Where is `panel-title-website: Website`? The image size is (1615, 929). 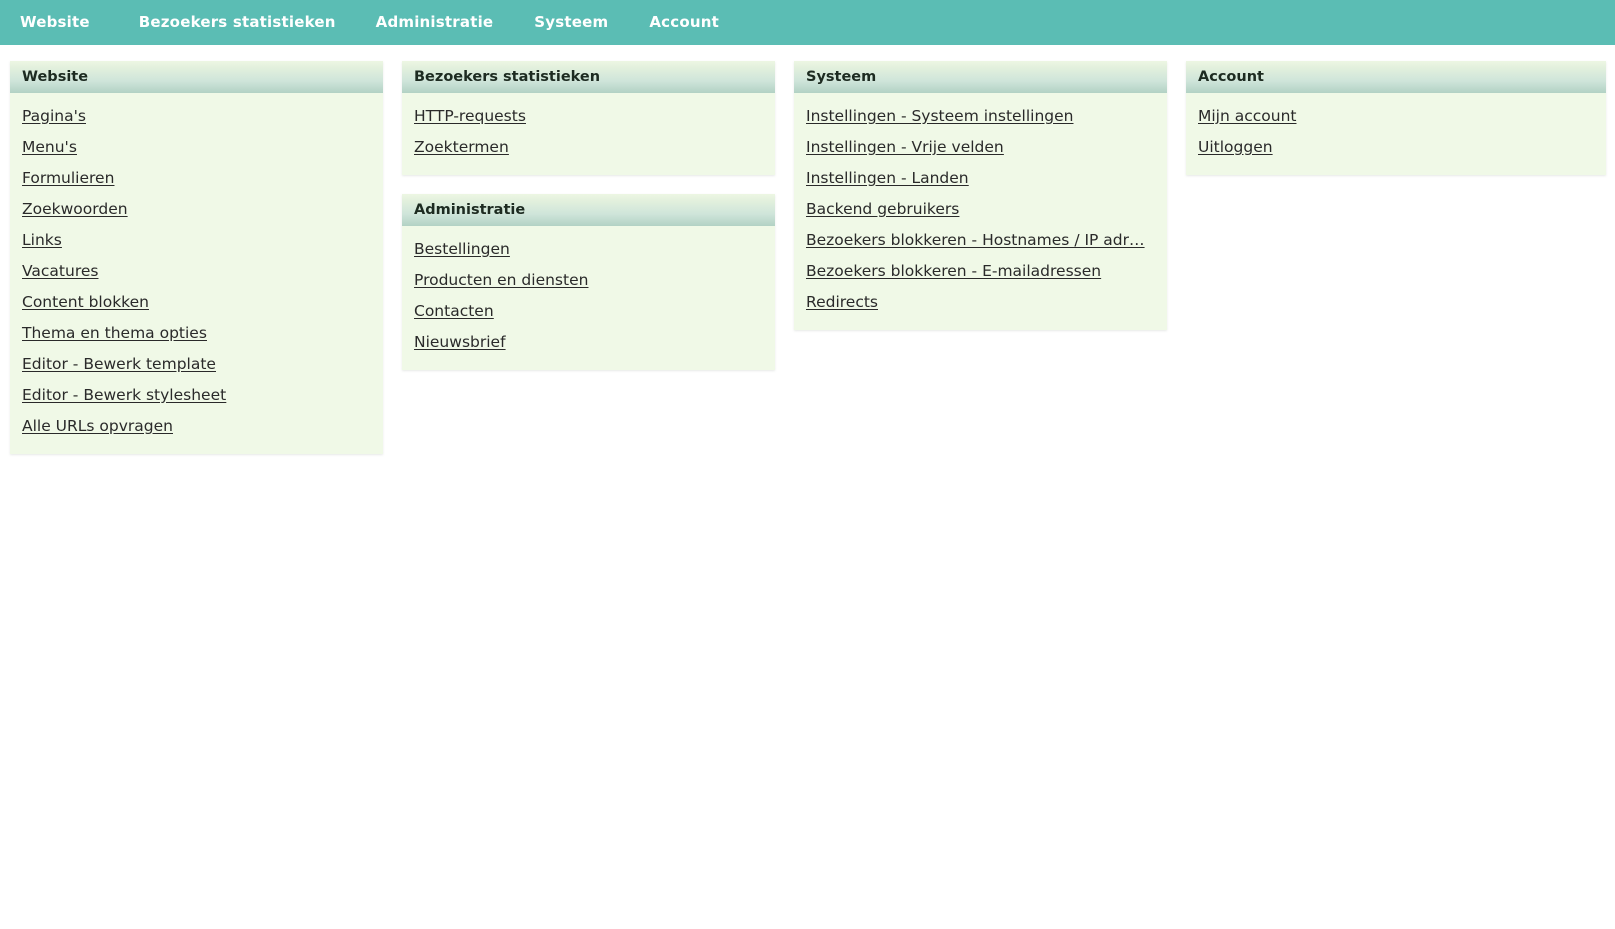
panel-title-website: Website is located at coordinates (196, 77).